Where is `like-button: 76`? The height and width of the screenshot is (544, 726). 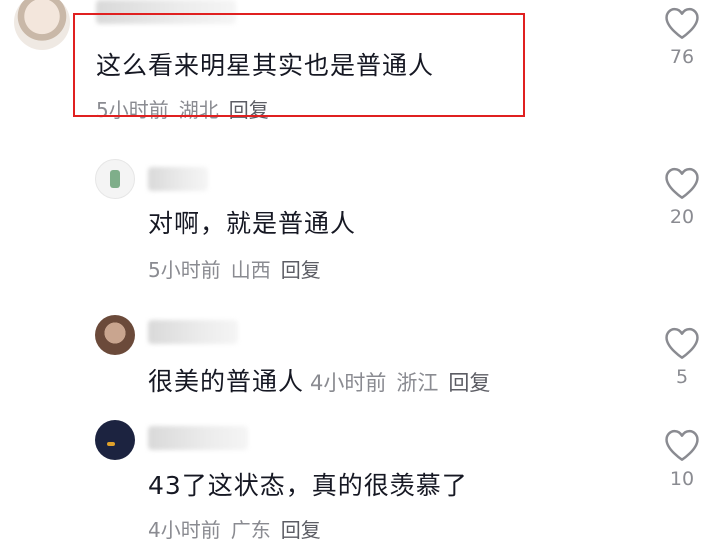
like-button: 76 is located at coordinates (682, 37).